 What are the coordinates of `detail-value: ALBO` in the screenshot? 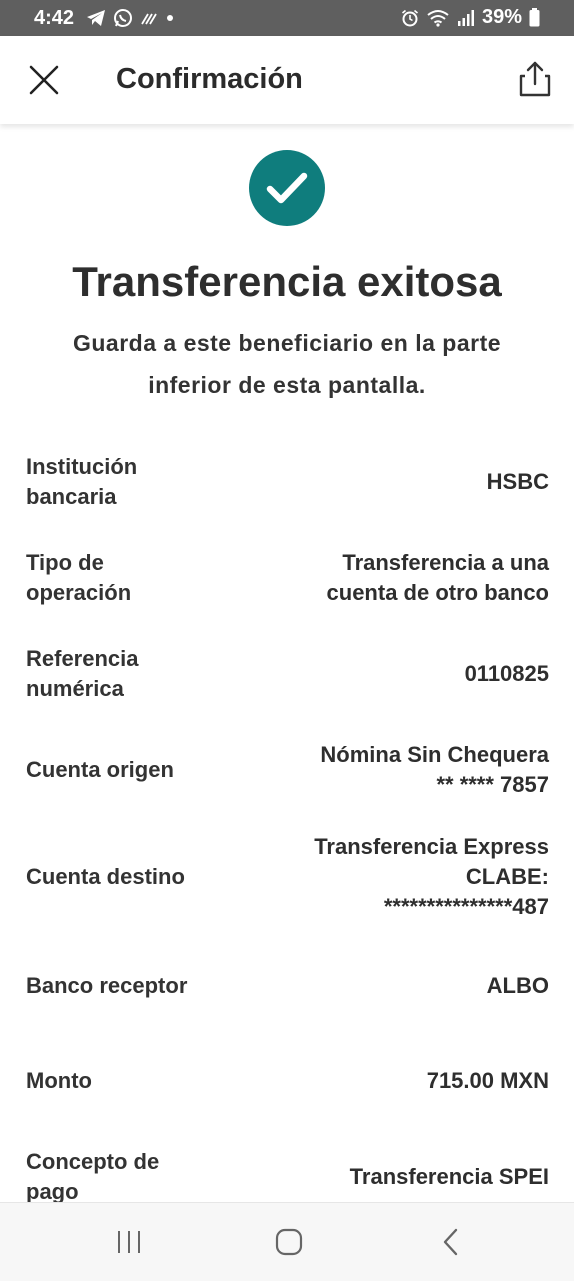 It's located at (399, 986).